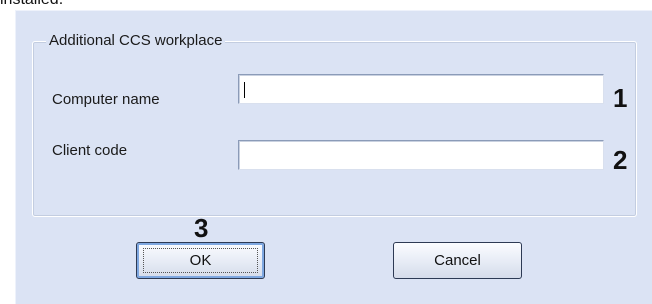 This screenshot has width=652, height=304. I want to click on groupbox-title: Additional CCS workplace, so click(136, 40).